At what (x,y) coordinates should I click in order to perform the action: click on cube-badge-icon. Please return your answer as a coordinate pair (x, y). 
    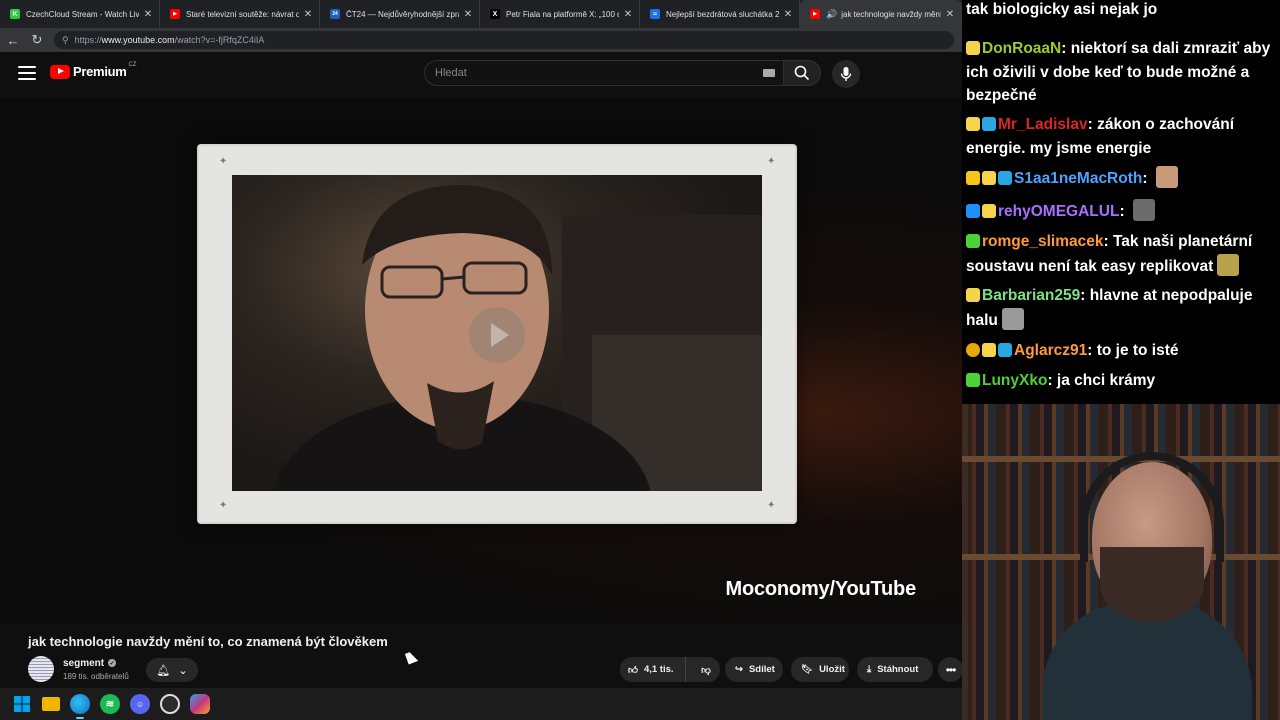
    Looking at the image, I should click on (1005, 178).